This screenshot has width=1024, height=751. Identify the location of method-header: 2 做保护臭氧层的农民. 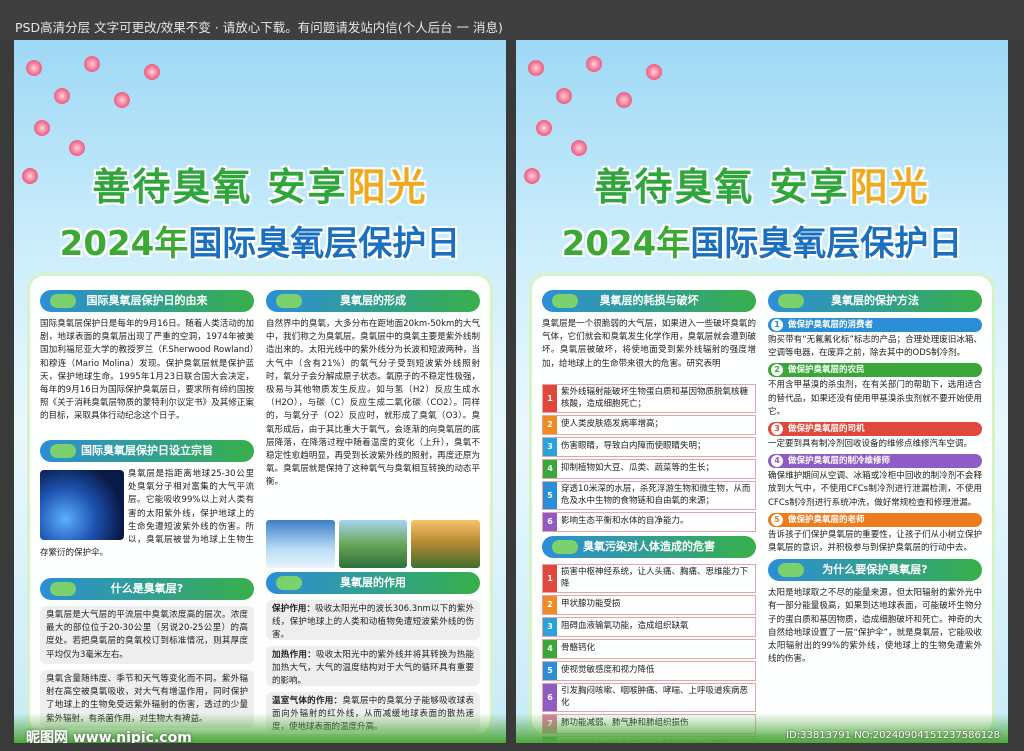
(875, 370).